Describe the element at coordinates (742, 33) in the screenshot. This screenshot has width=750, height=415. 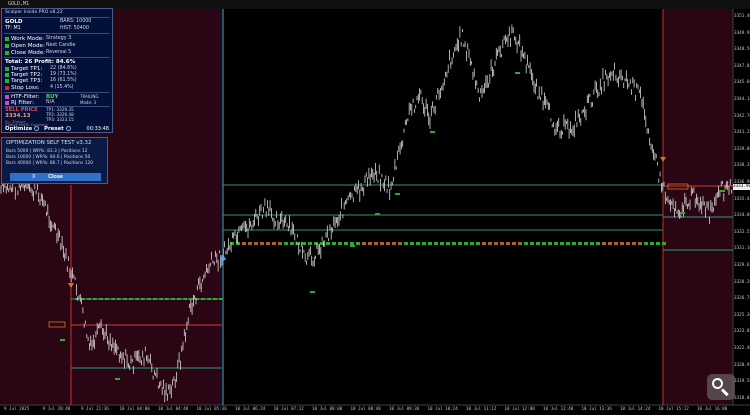
I see `price-tick-label: 3349.95` at that location.